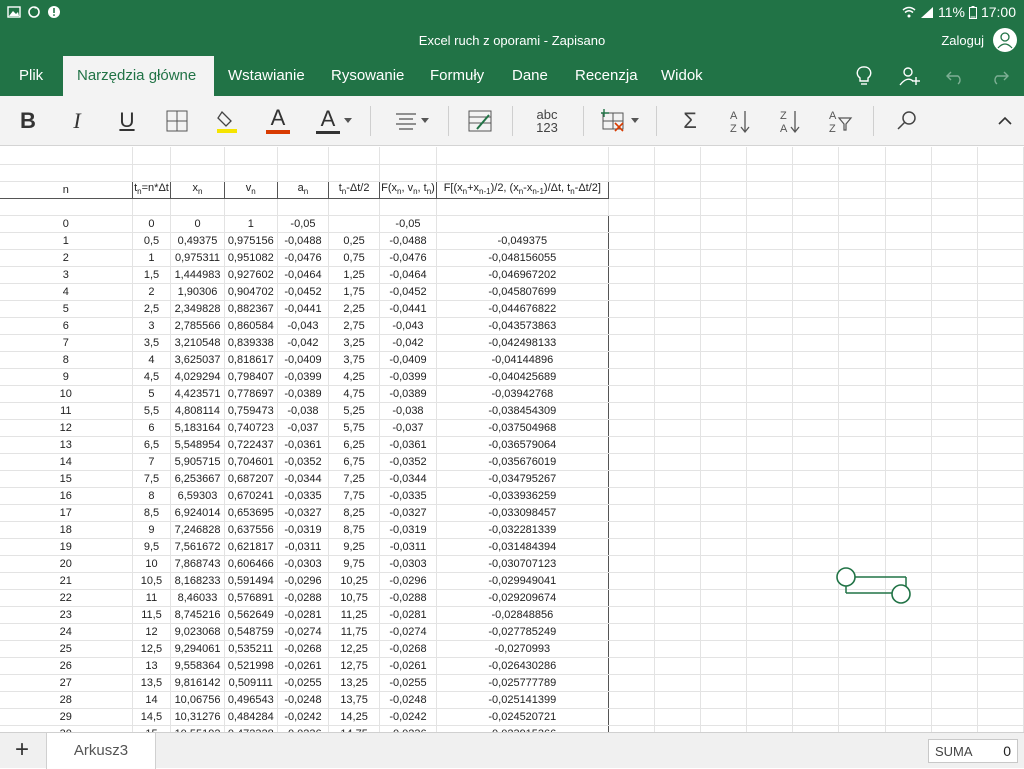 The image size is (1024, 769). I want to click on selection-handles, so click(876, 588).